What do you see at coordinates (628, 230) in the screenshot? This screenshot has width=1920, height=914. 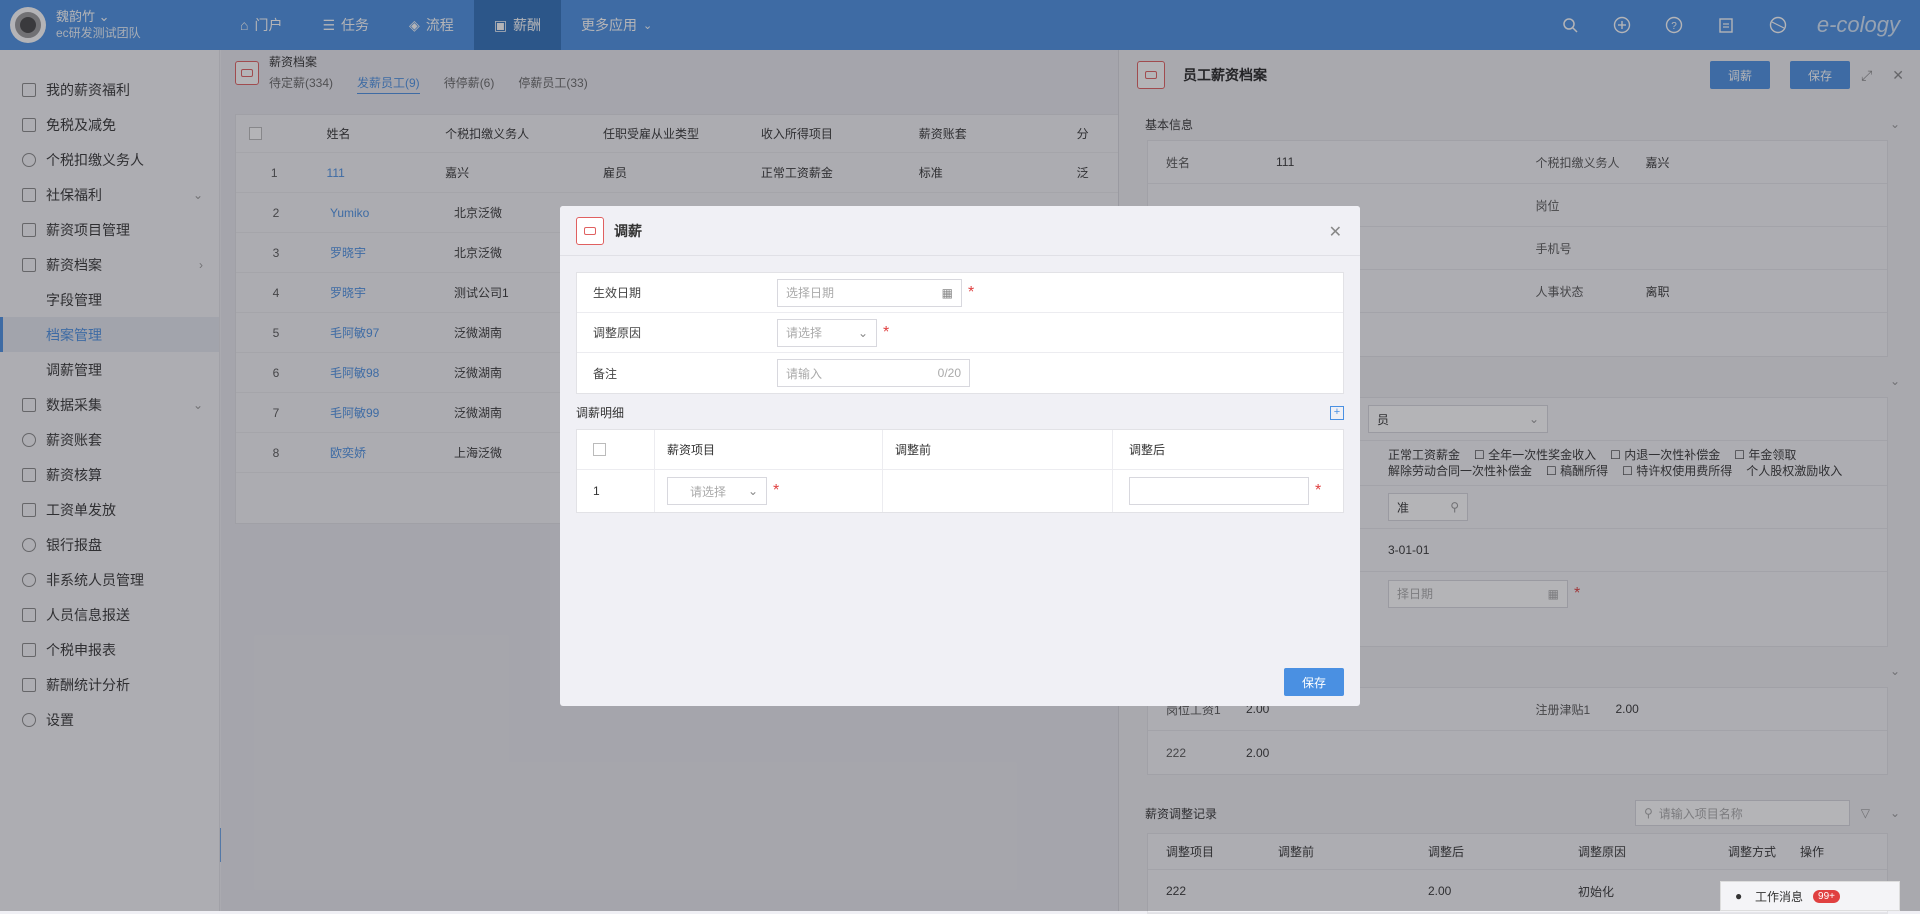 I see `modal-title: 调薪` at bounding box center [628, 230].